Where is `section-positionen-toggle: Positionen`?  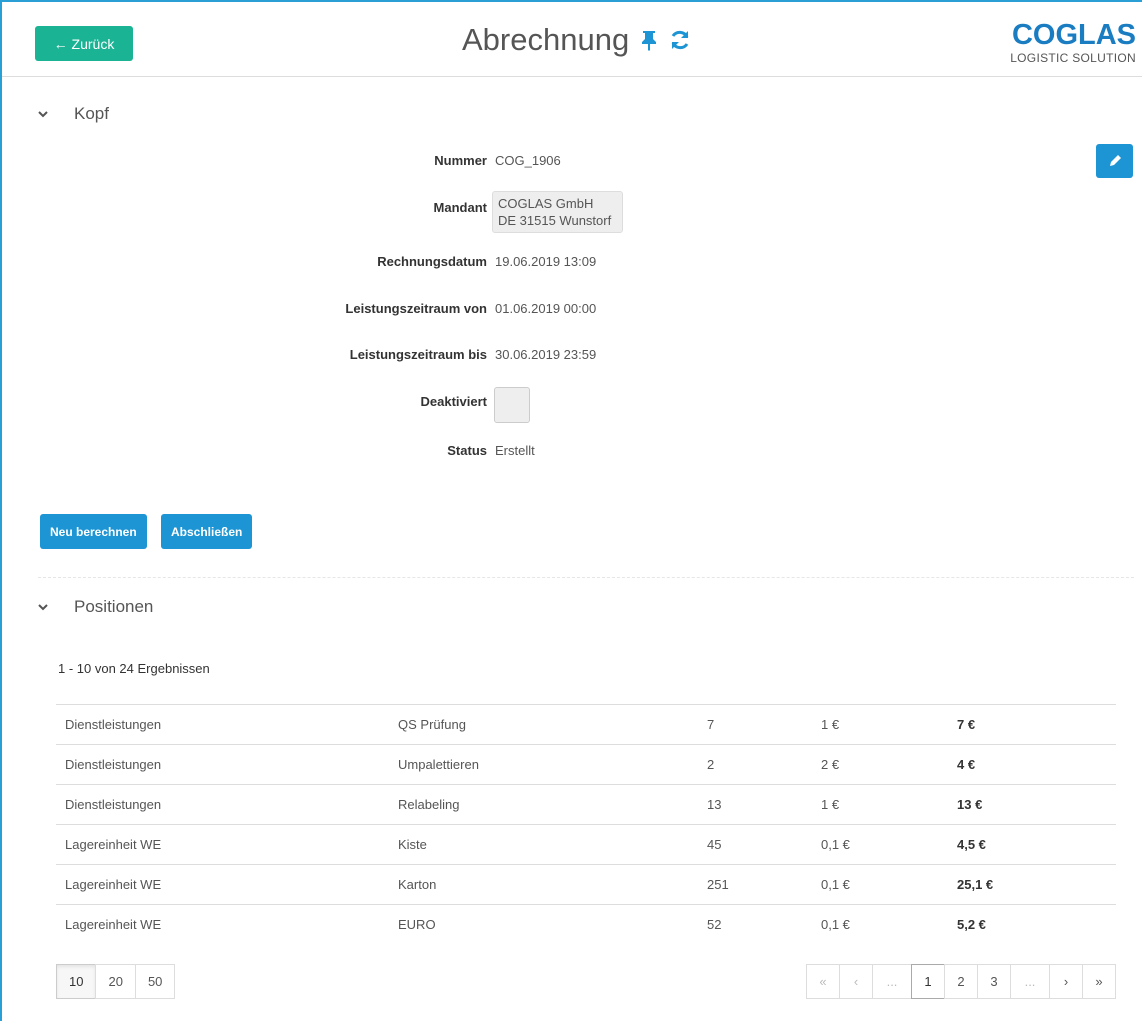
section-positionen-toggle: Positionen is located at coordinates (95, 607).